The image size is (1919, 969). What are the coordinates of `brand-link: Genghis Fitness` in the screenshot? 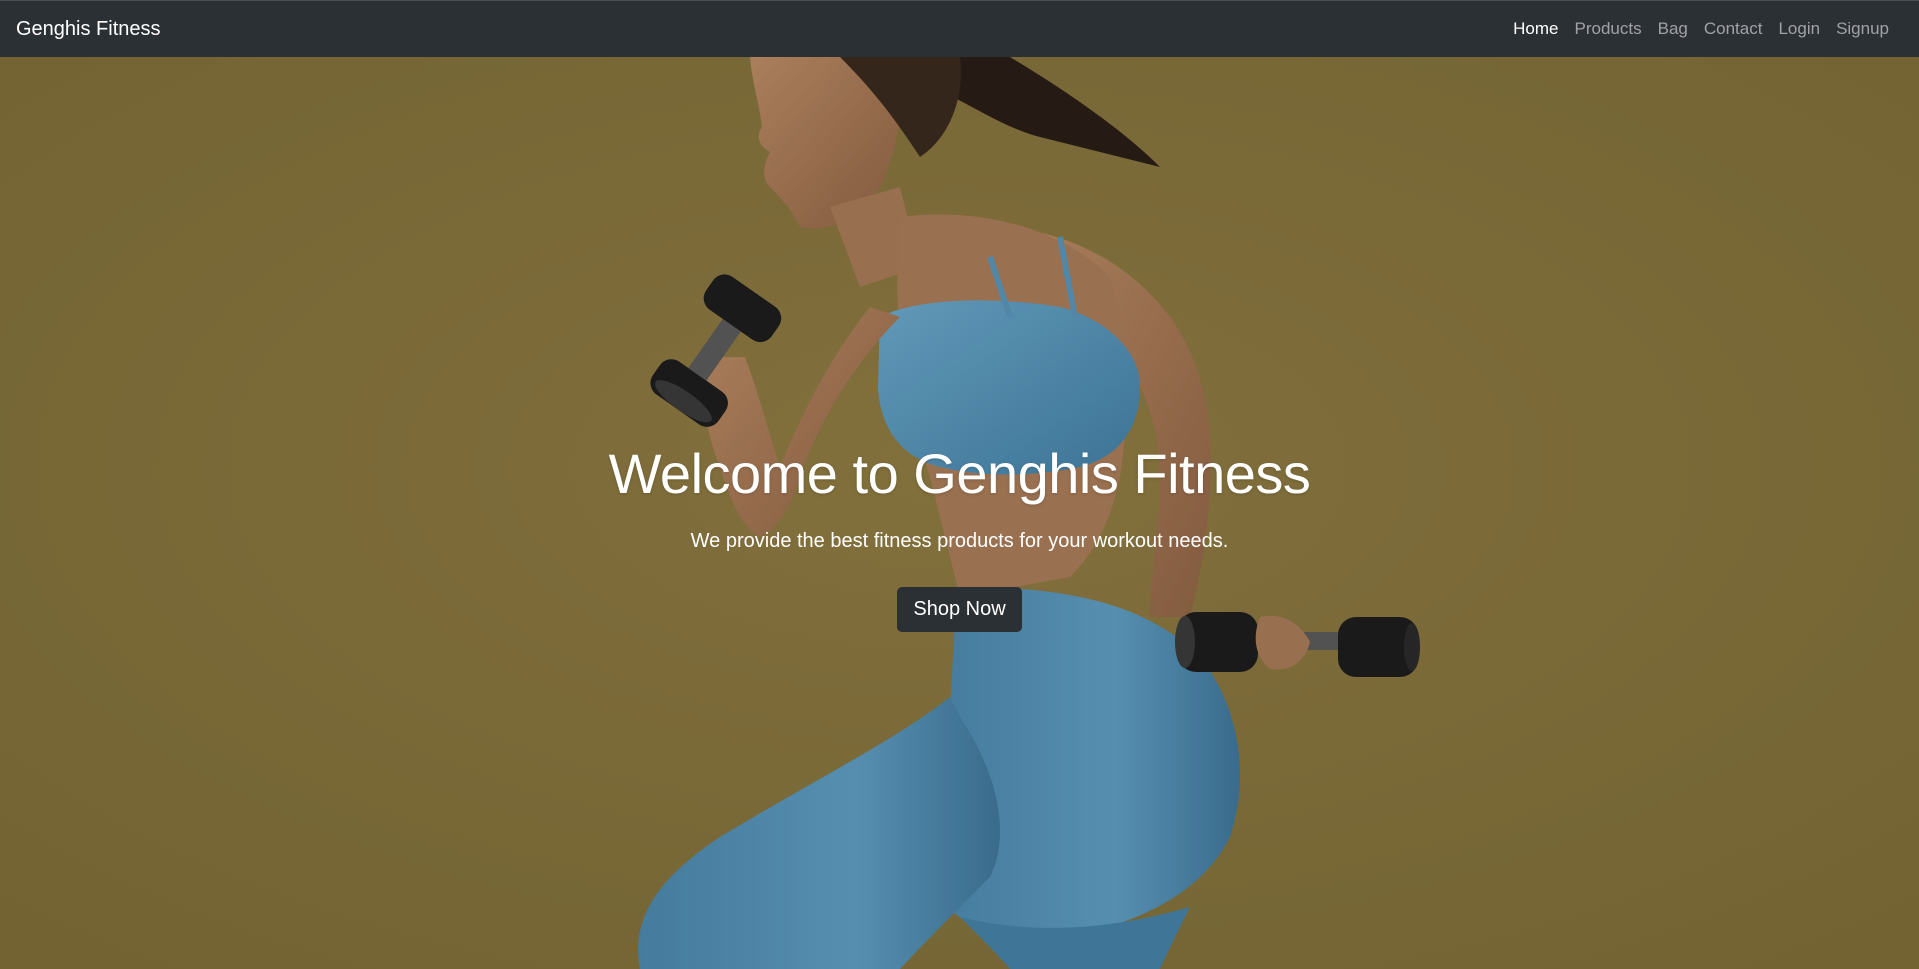 It's located at (88, 29).